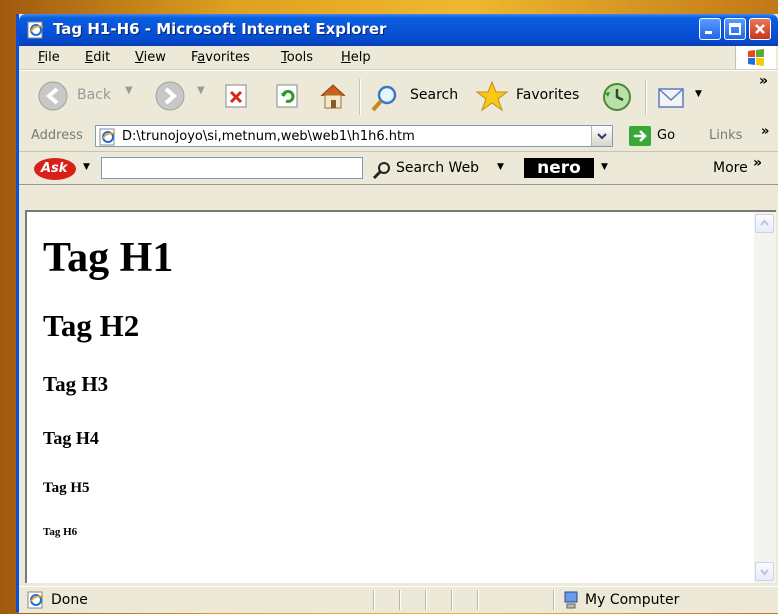 The width and height of the screenshot is (778, 614). Describe the element at coordinates (547, 95) in the screenshot. I see `favorites-button-label: Favorites` at that location.